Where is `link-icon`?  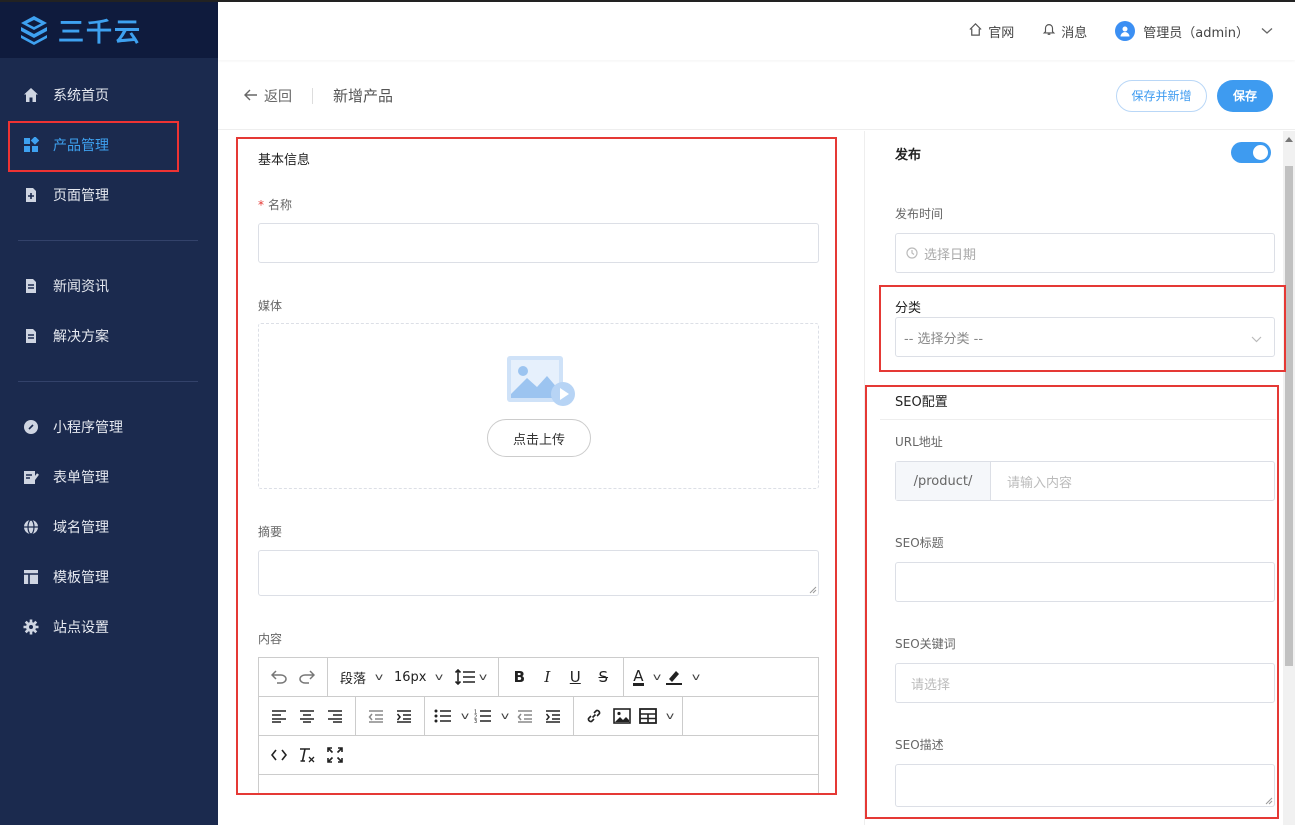 link-icon is located at coordinates (594, 716).